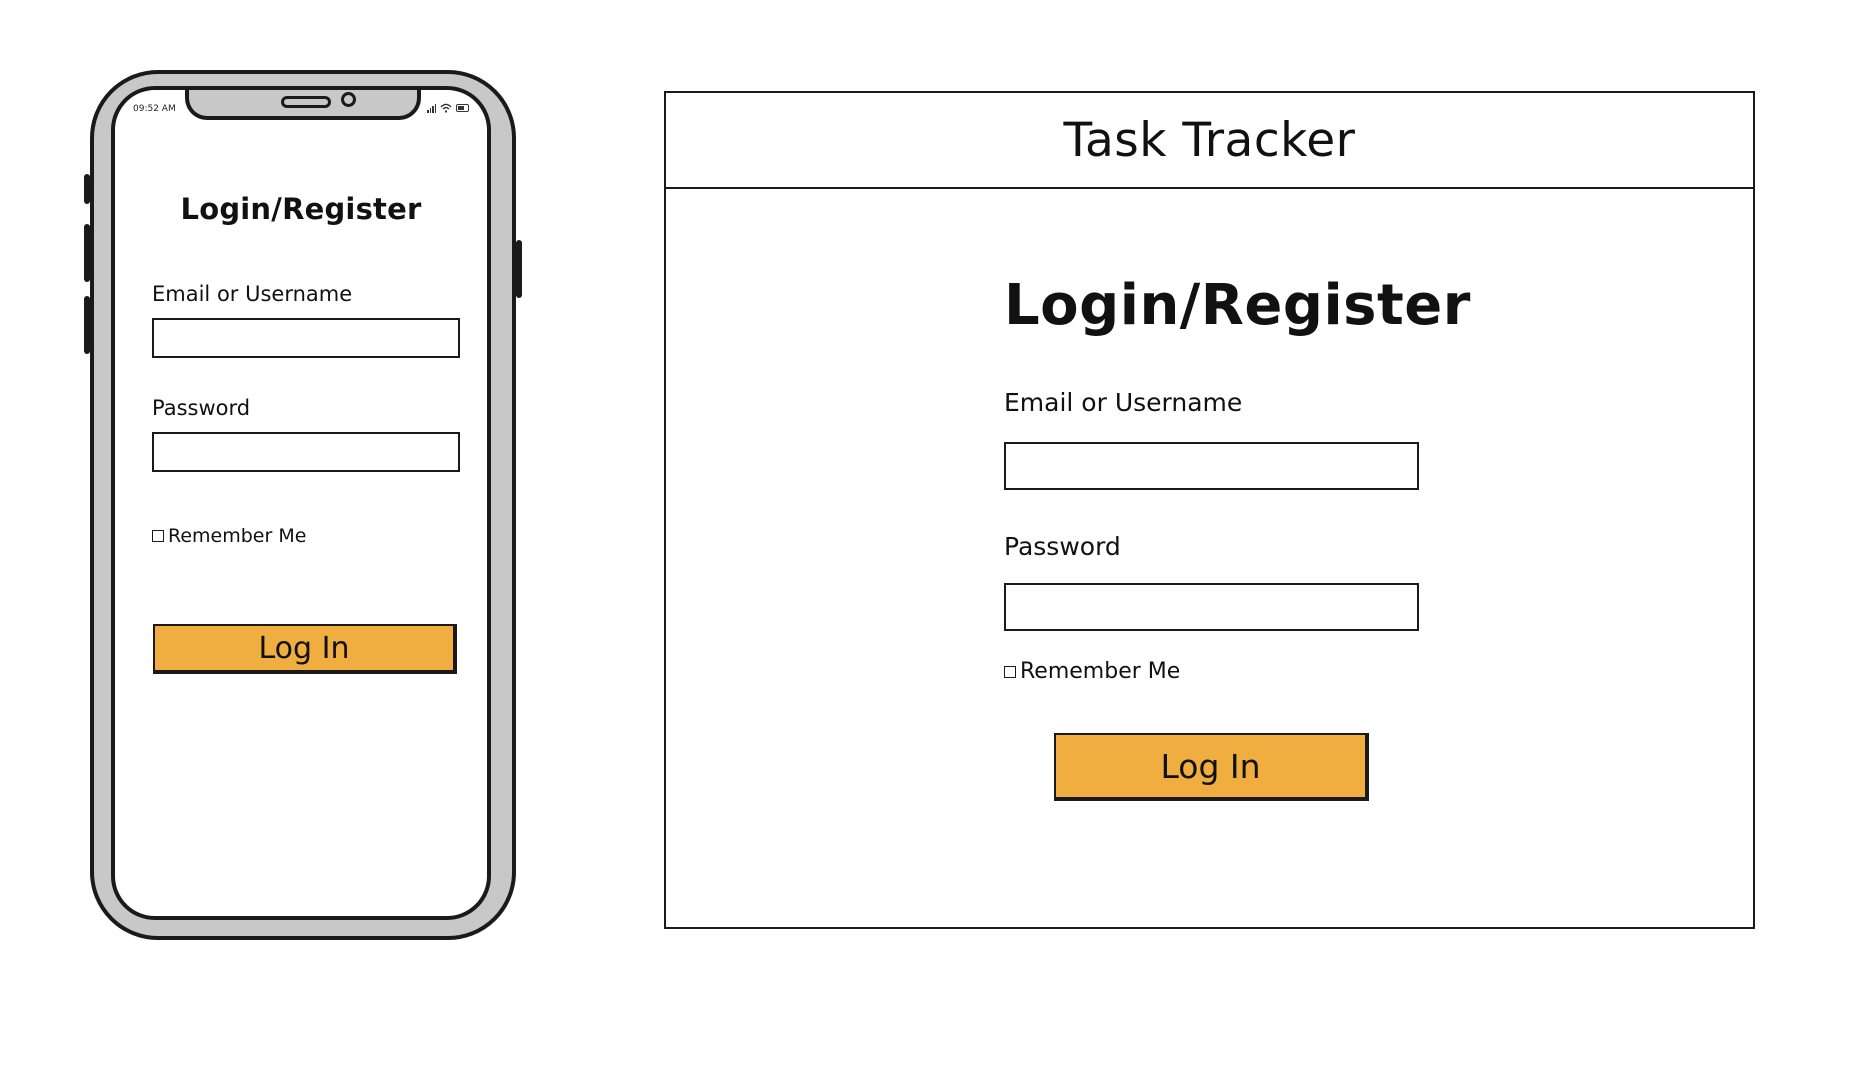 The image size is (1860, 1090). What do you see at coordinates (237, 536) in the screenshot?
I see `mobile-remember-label: Remember Me` at bounding box center [237, 536].